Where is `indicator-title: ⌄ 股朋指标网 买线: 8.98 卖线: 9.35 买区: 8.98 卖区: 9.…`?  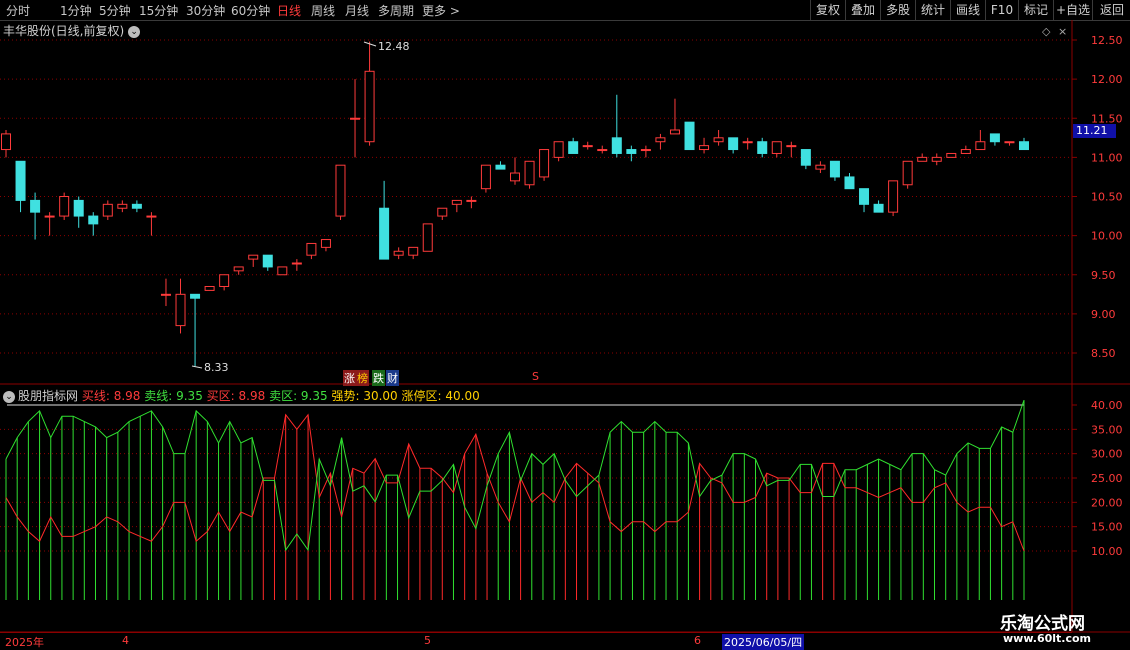 indicator-title: ⌄ 股朋指标网 买线: 8.98 卖线: 9.35 买区: 8.98 卖区: 9.… is located at coordinates (241, 395).